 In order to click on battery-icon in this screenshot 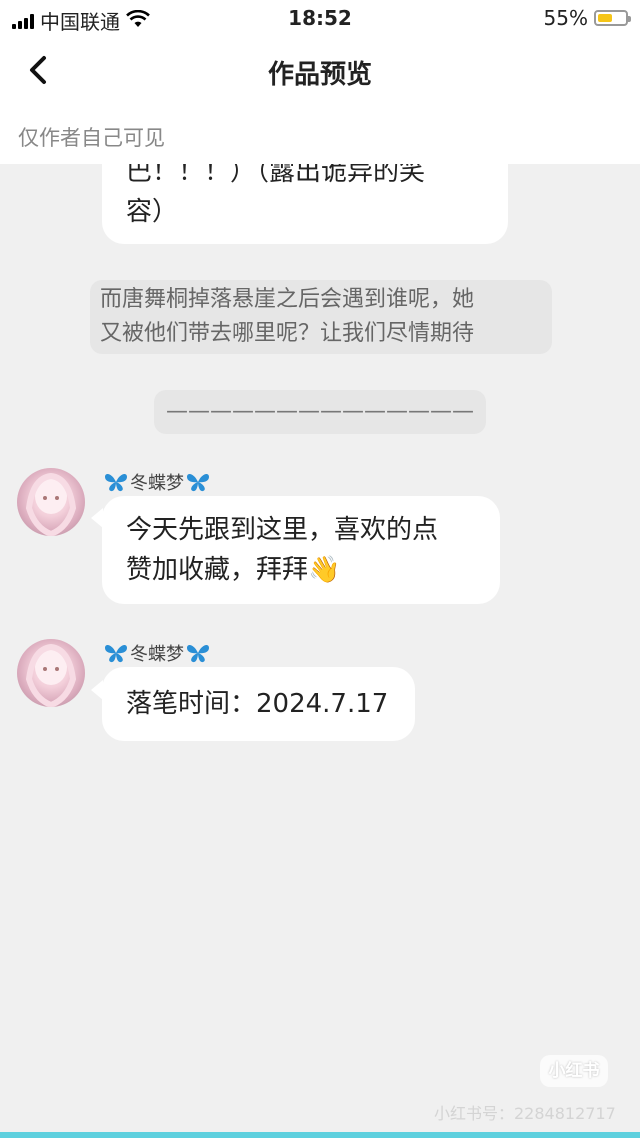, I will do `click(612, 18)`.